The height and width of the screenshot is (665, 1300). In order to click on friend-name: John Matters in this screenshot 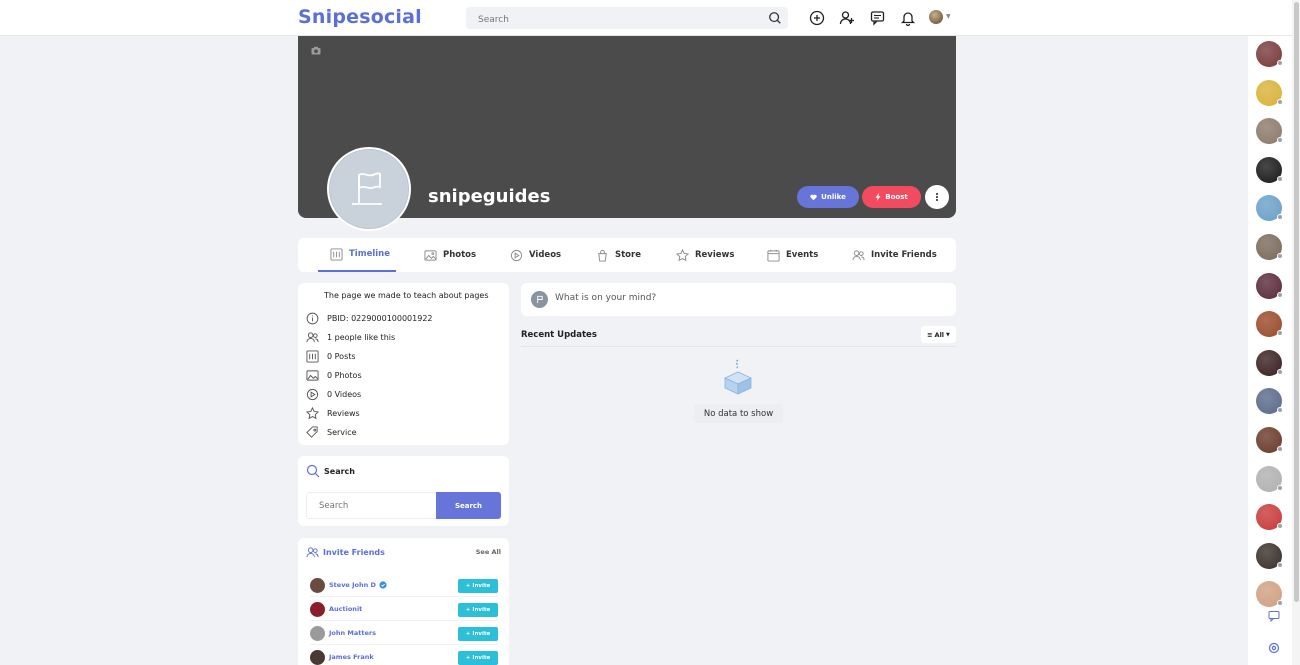, I will do `click(352, 633)`.